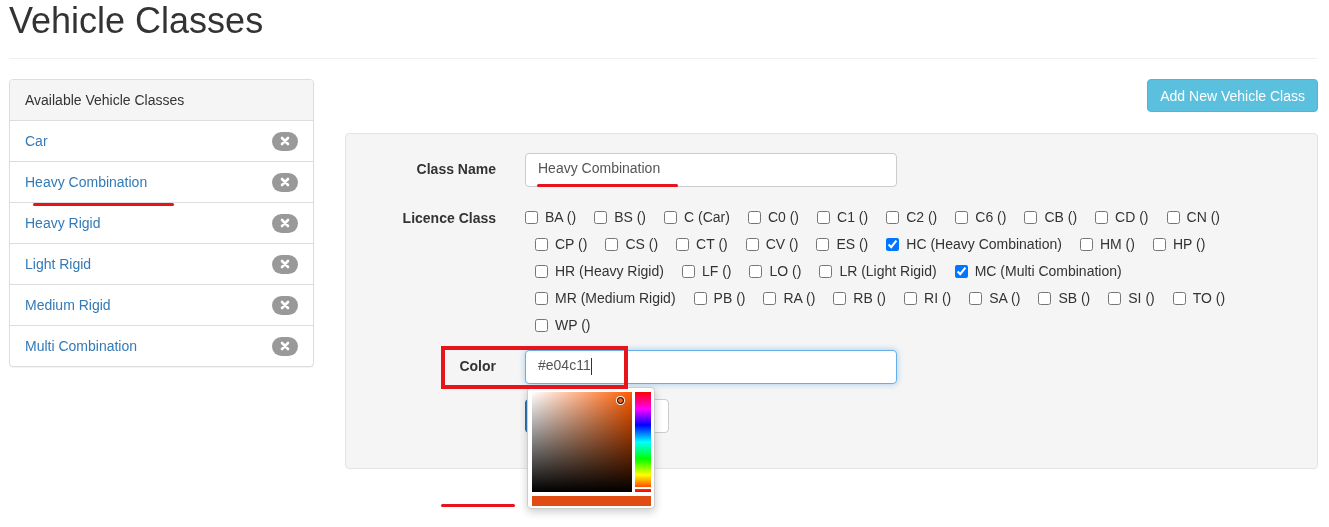  I want to click on vehicle-class-link: Light Rigid, so click(58, 264).